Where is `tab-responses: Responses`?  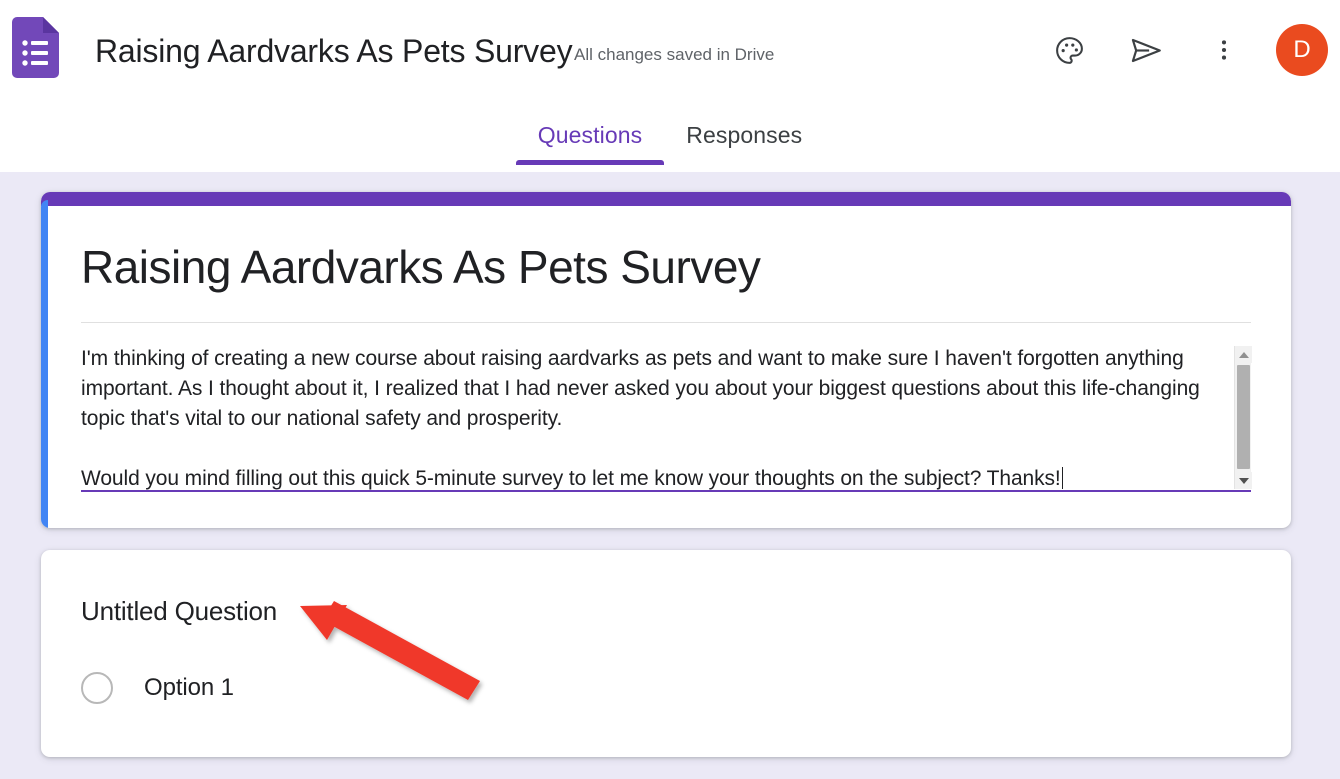 tab-responses: Responses is located at coordinates (744, 137).